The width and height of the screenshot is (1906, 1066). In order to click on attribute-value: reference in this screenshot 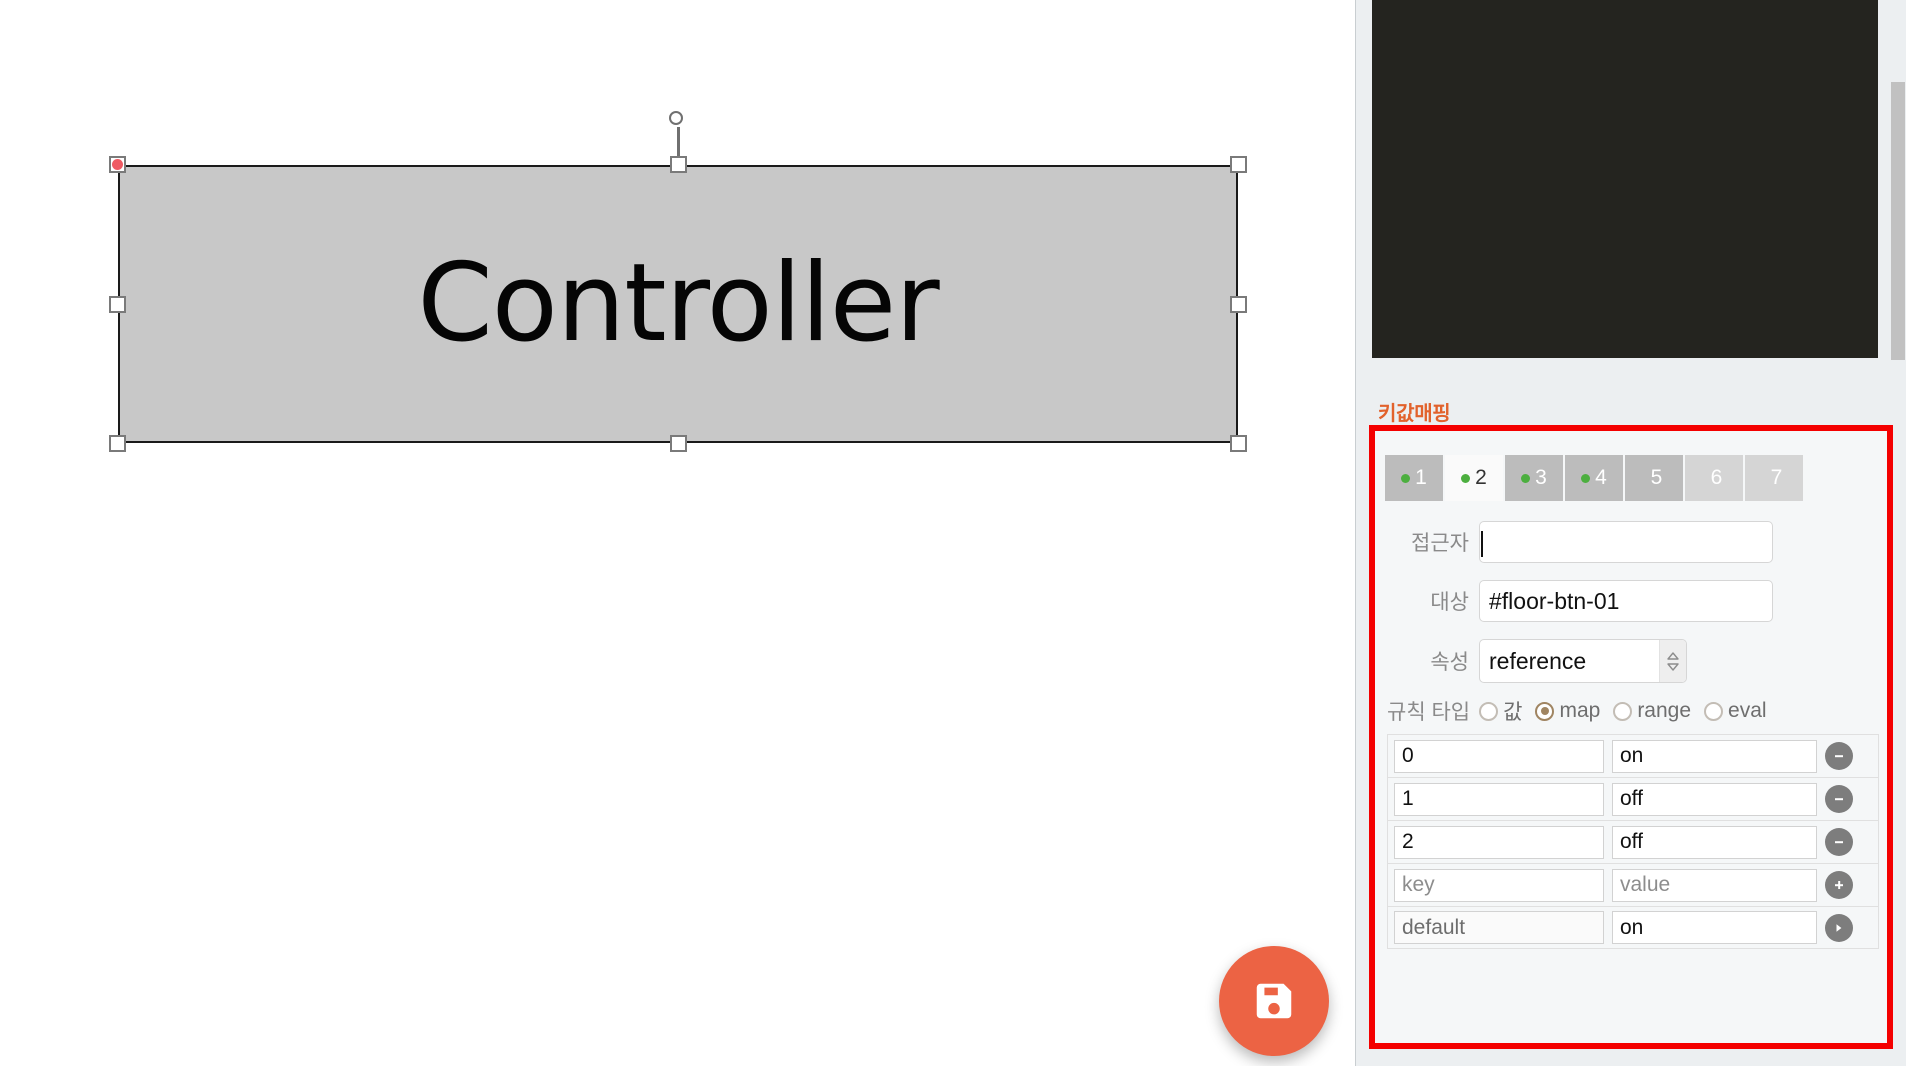, I will do `click(1538, 660)`.